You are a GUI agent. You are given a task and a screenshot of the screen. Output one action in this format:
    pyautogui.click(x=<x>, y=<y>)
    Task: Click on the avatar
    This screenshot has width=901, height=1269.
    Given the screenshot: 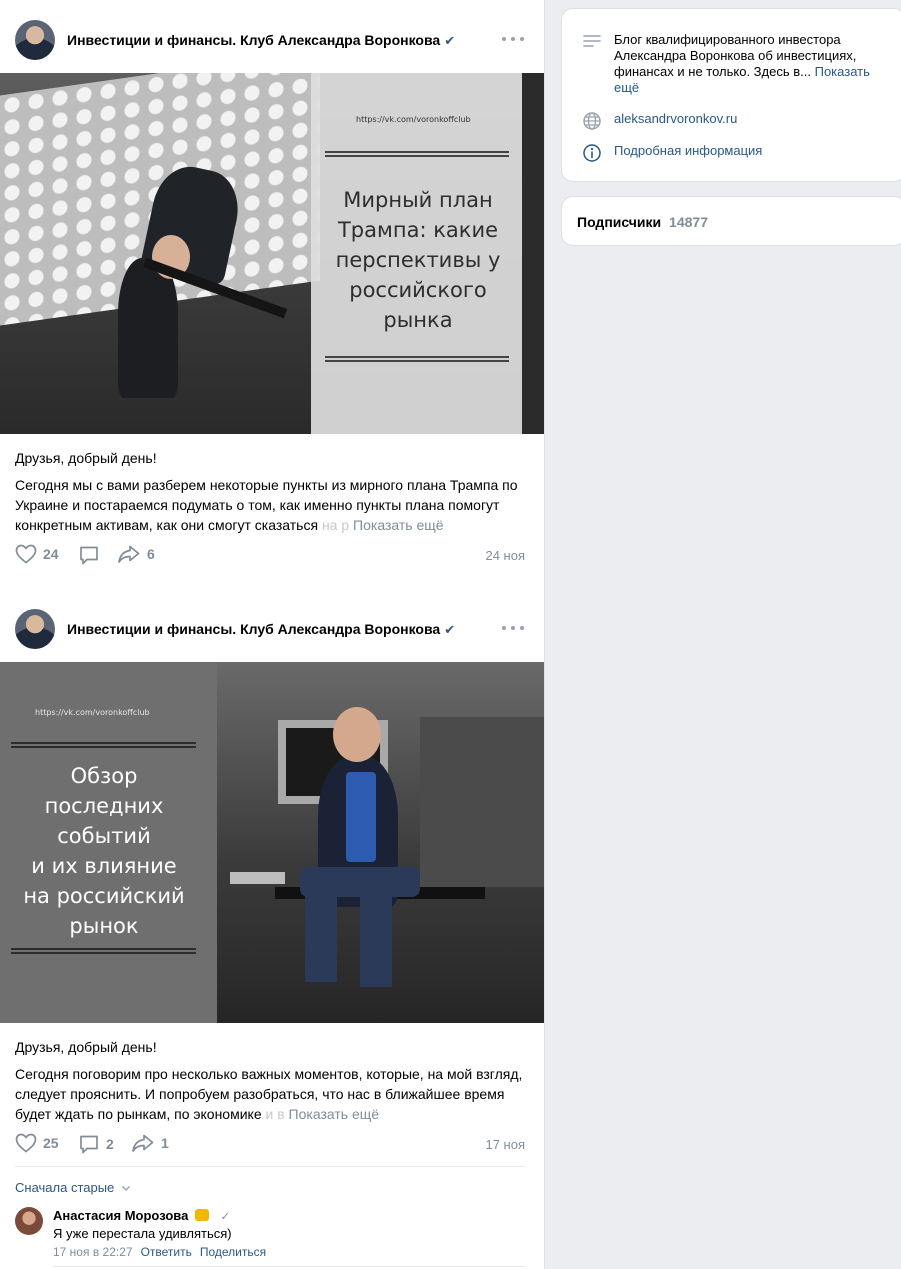 What is the action you would take?
    pyautogui.click(x=29, y=1221)
    